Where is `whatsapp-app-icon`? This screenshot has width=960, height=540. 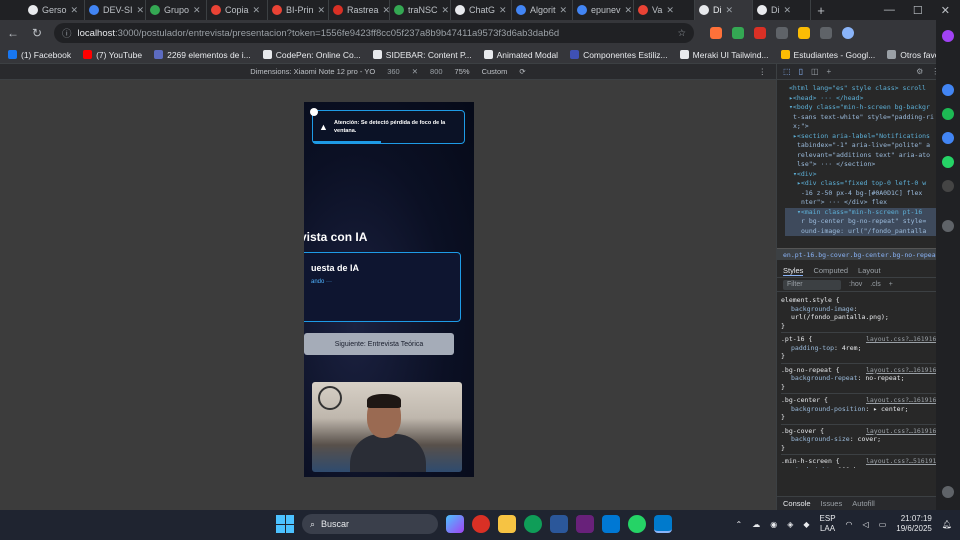
whatsapp-app-icon is located at coordinates (637, 524).